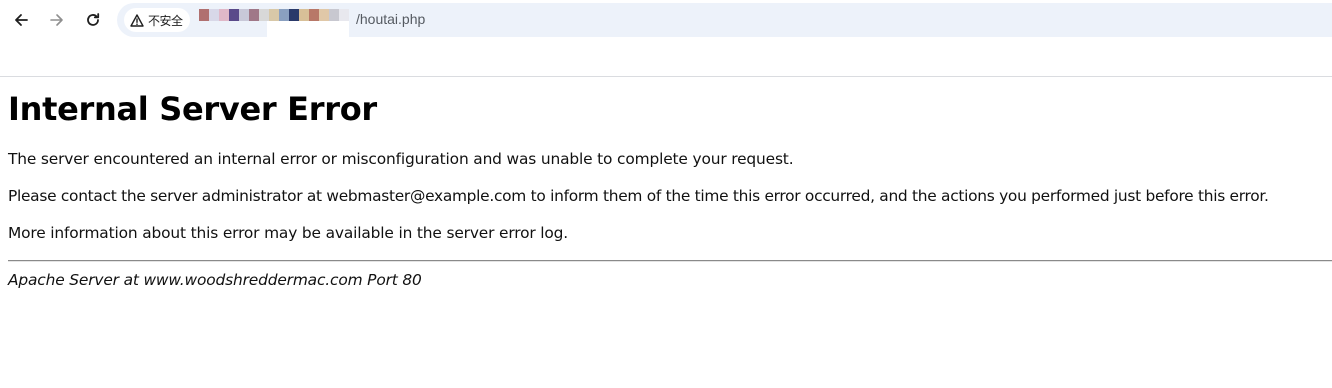  I want to click on reload-button, so click(93, 20).